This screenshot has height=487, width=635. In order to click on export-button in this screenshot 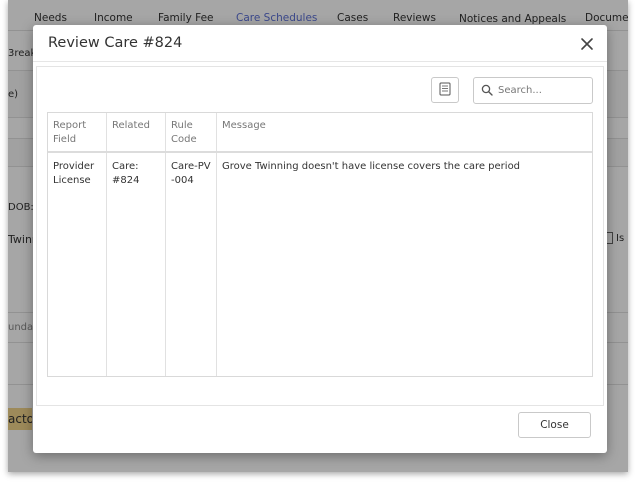, I will do `click(445, 90)`.